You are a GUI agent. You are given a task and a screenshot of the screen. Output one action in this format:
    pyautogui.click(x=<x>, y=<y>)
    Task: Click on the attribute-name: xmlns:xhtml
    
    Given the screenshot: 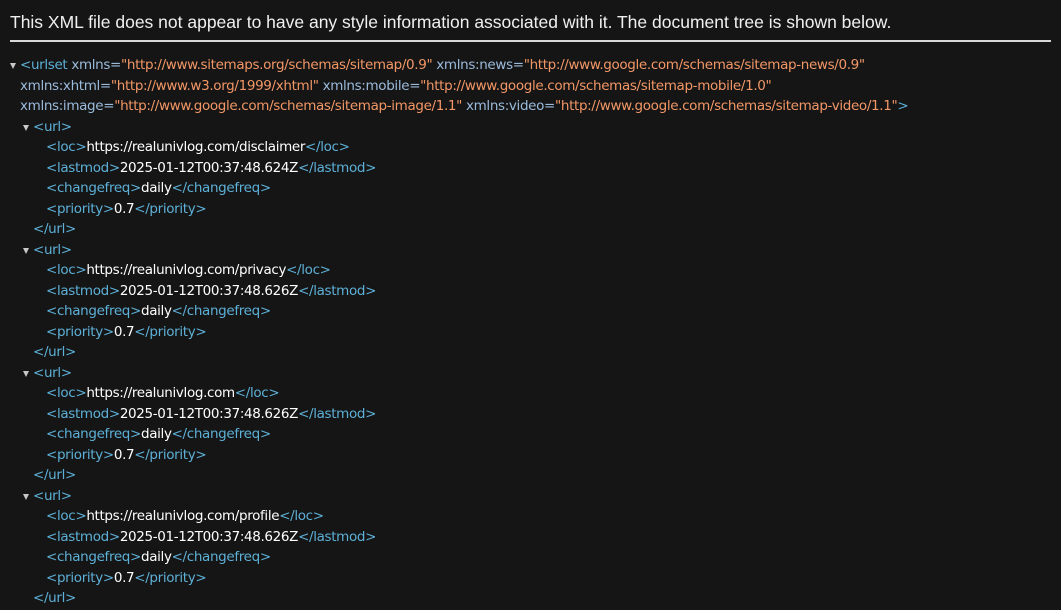 What is the action you would take?
    pyautogui.click(x=60, y=85)
    